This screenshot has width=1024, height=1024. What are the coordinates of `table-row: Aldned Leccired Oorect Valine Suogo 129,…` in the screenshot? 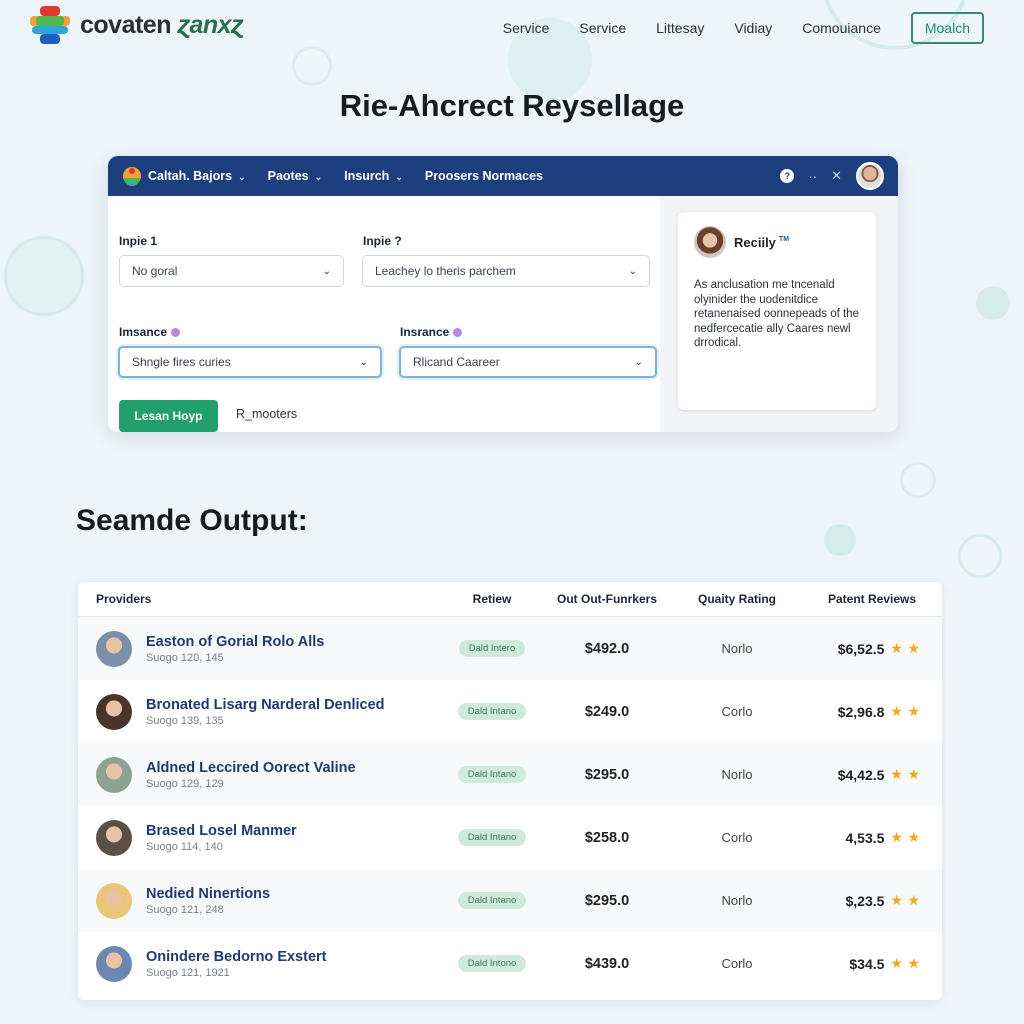 It's located at (510, 774).